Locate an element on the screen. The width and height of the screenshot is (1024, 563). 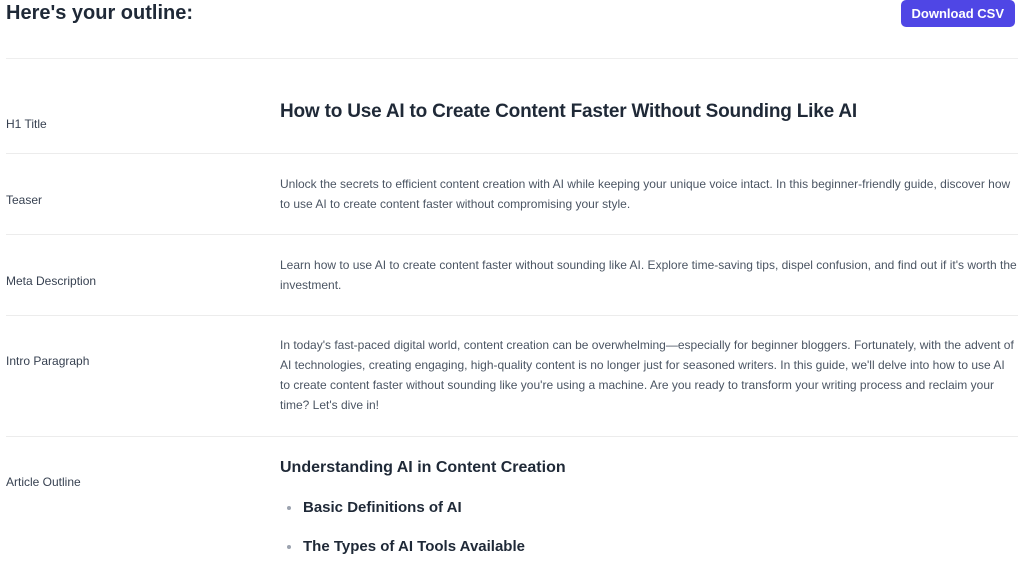
download-csv-button: Download CSV is located at coordinates (957, 13).